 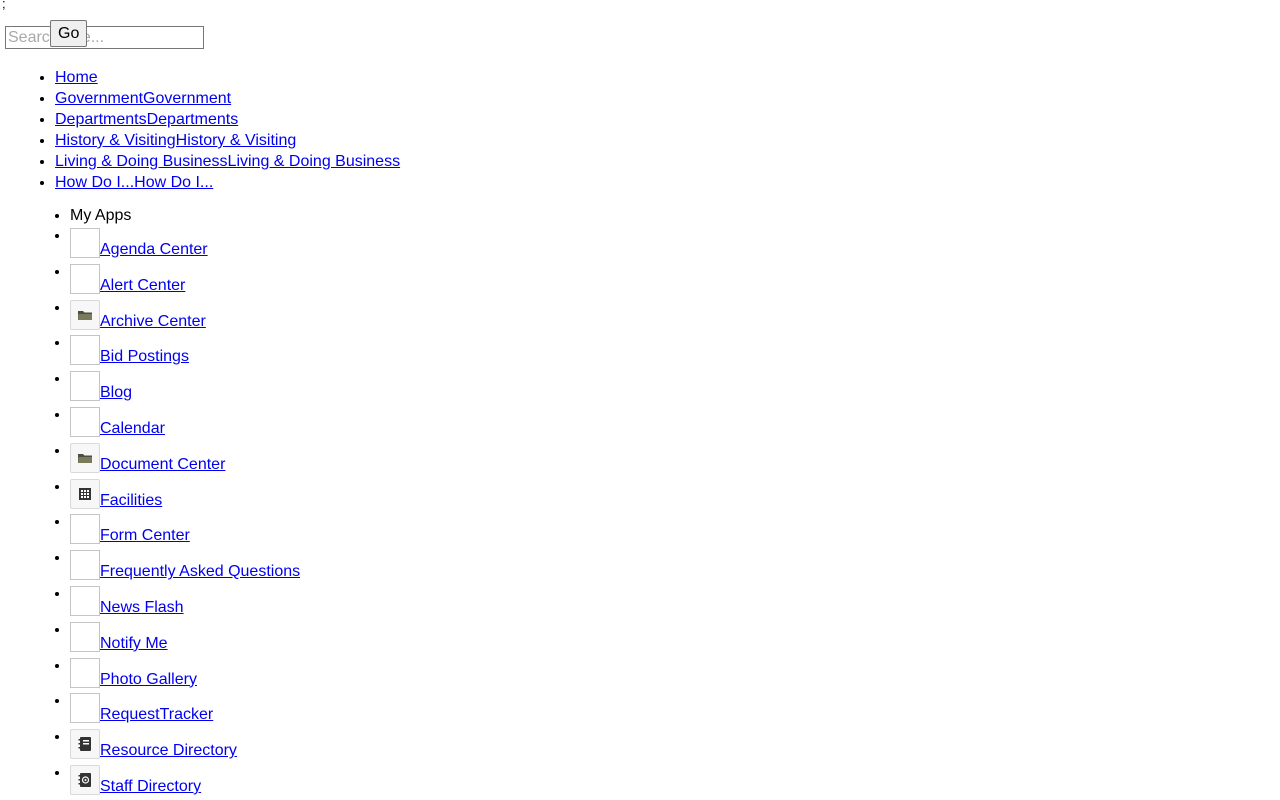 I want to click on app-link-form-center: Form Center, so click(x=145, y=536).